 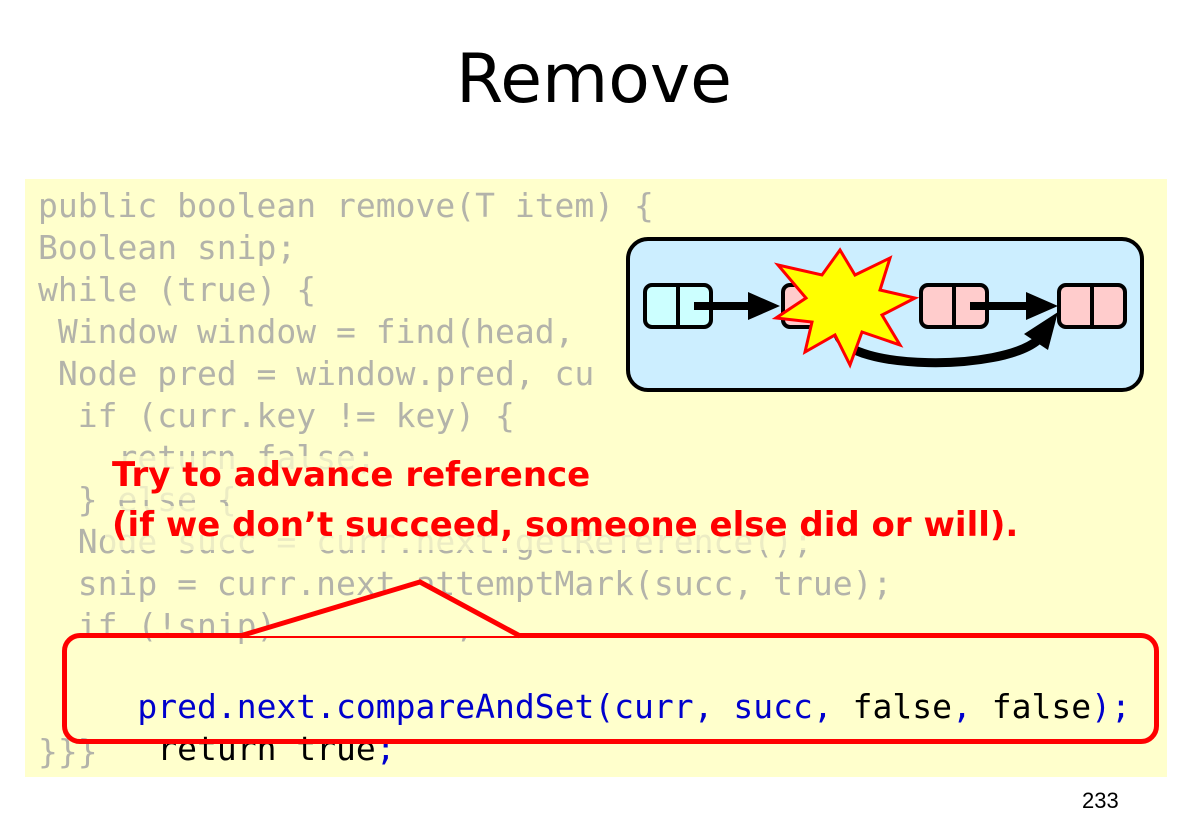 I want to click on list-node-tail, so click(x=1092, y=306).